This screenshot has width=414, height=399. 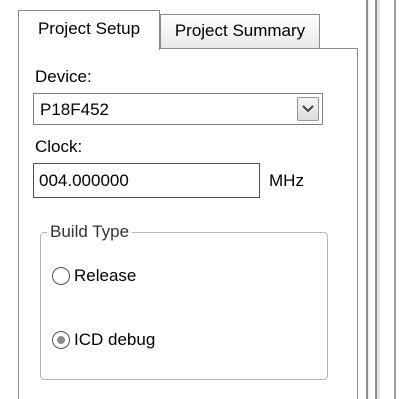 I want to click on clock-label: Clock:, so click(x=59, y=146).